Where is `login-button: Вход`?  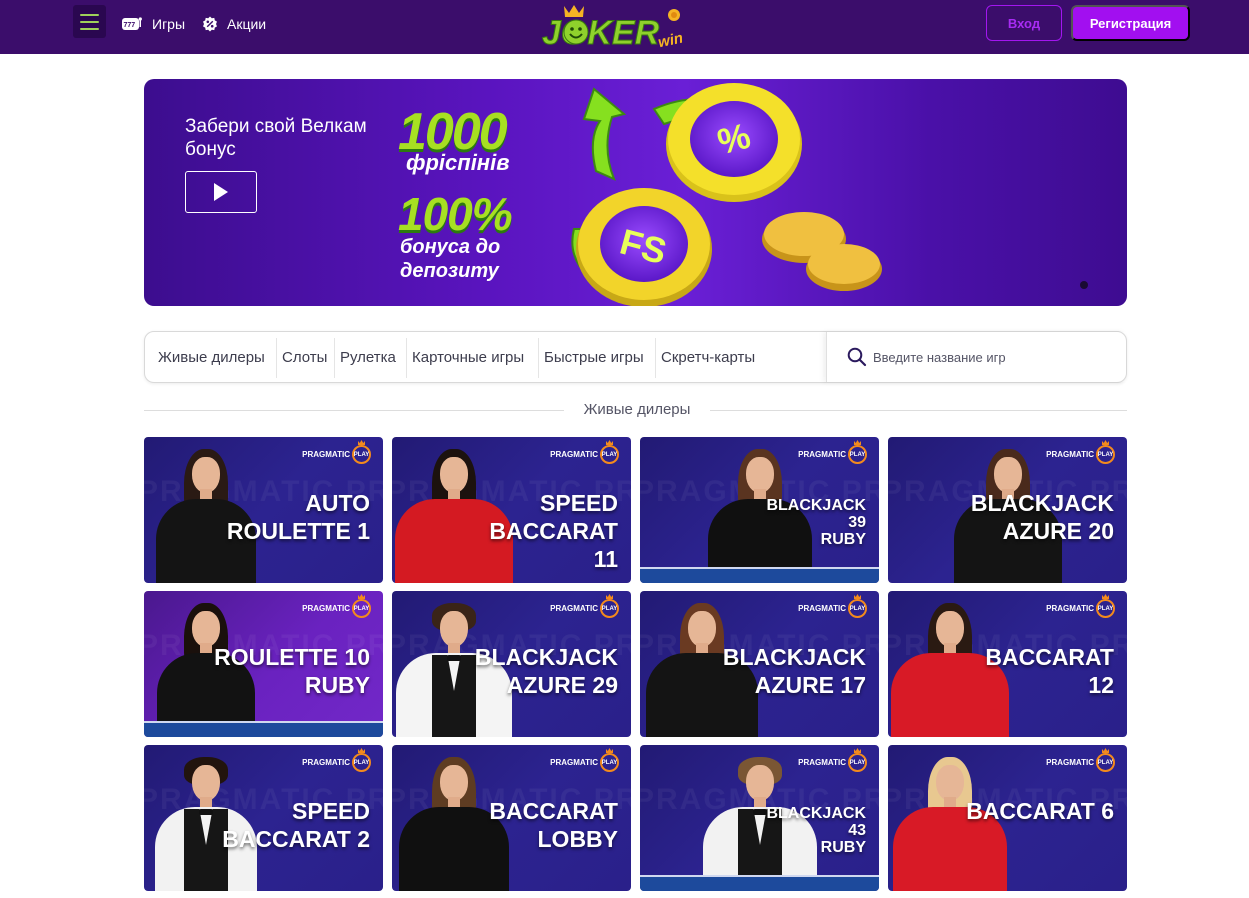 login-button: Вход is located at coordinates (1024, 23).